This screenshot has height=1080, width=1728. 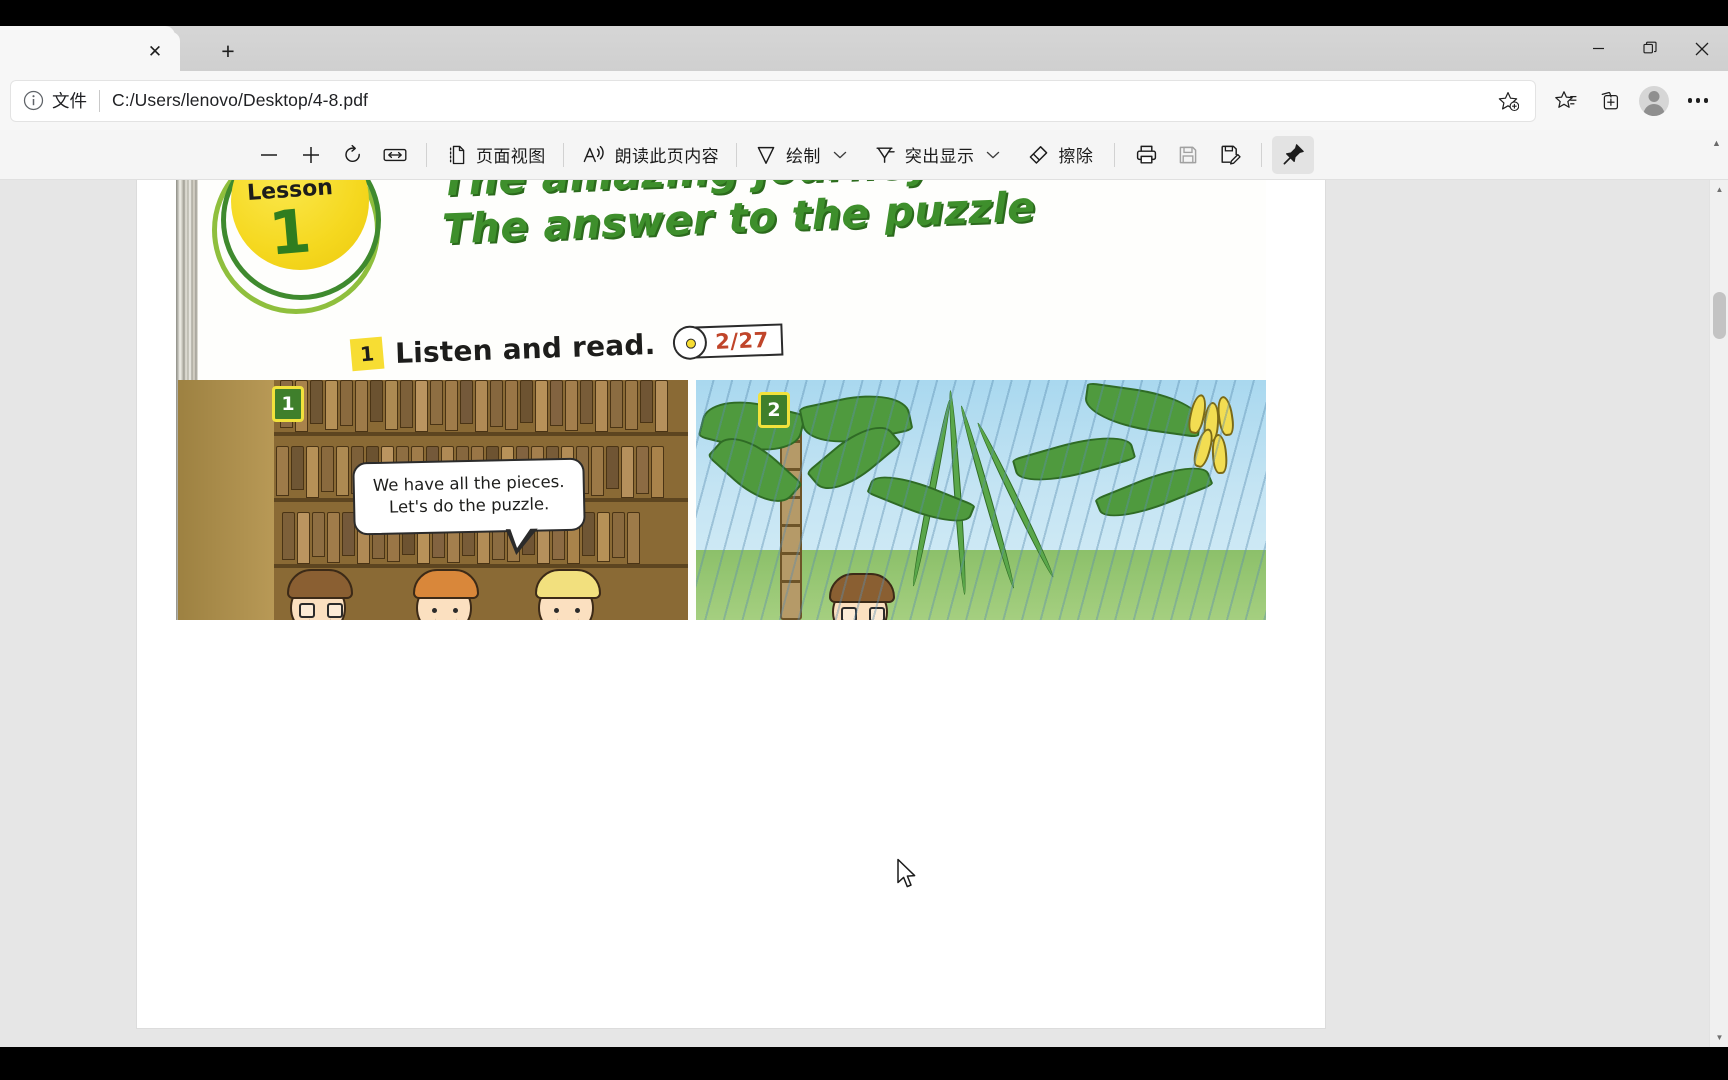 What do you see at coordinates (864, 48) in the screenshot?
I see `tab-strip: ✕ +` at bounding box center [864, 48].